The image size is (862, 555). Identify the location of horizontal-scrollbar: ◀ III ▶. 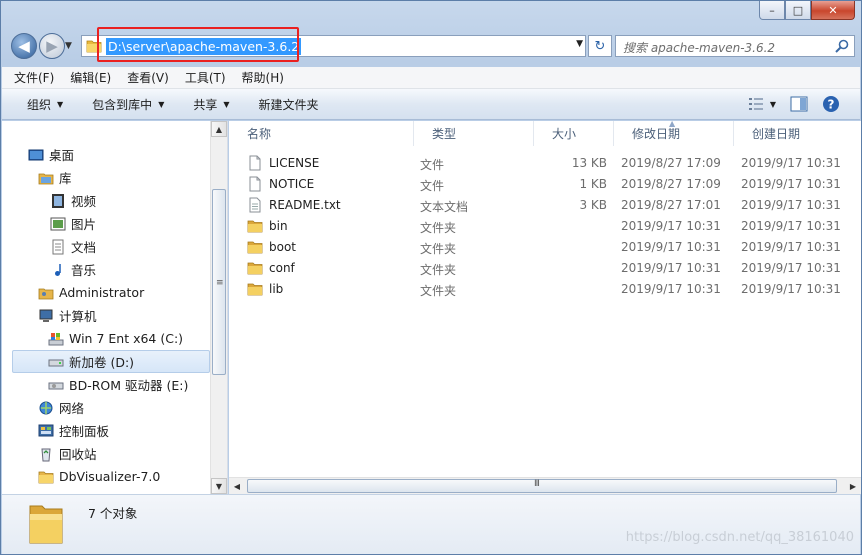
(545, 485).